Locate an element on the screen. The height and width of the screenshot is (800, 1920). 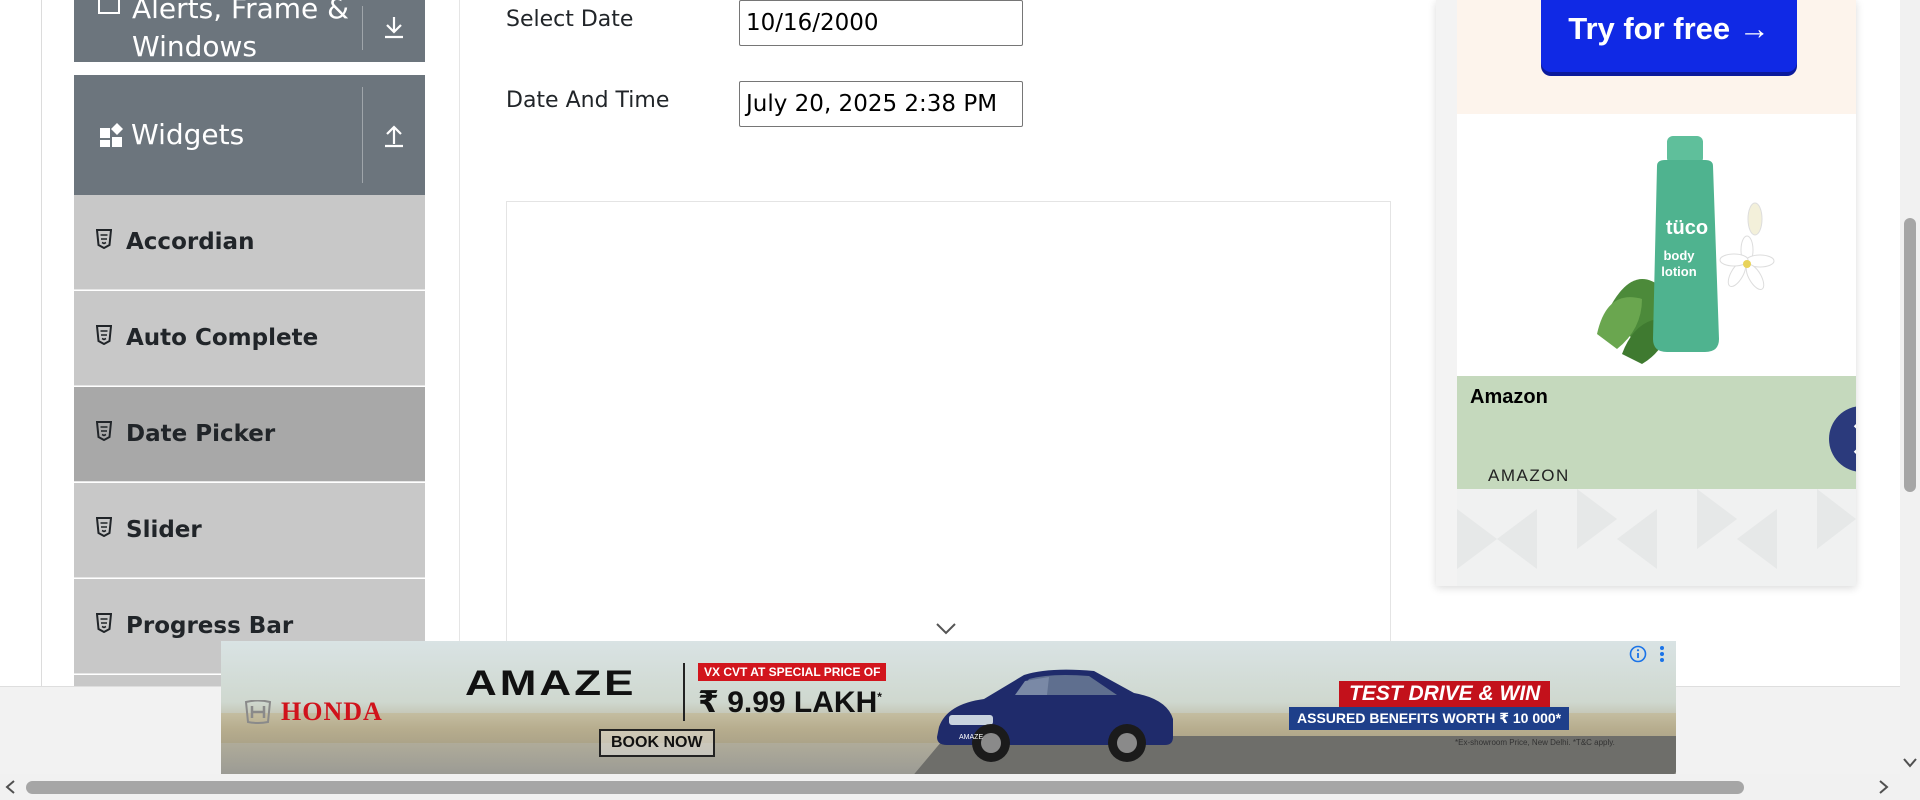
car-plate: AMAZE is located at coordinates (971, 737).